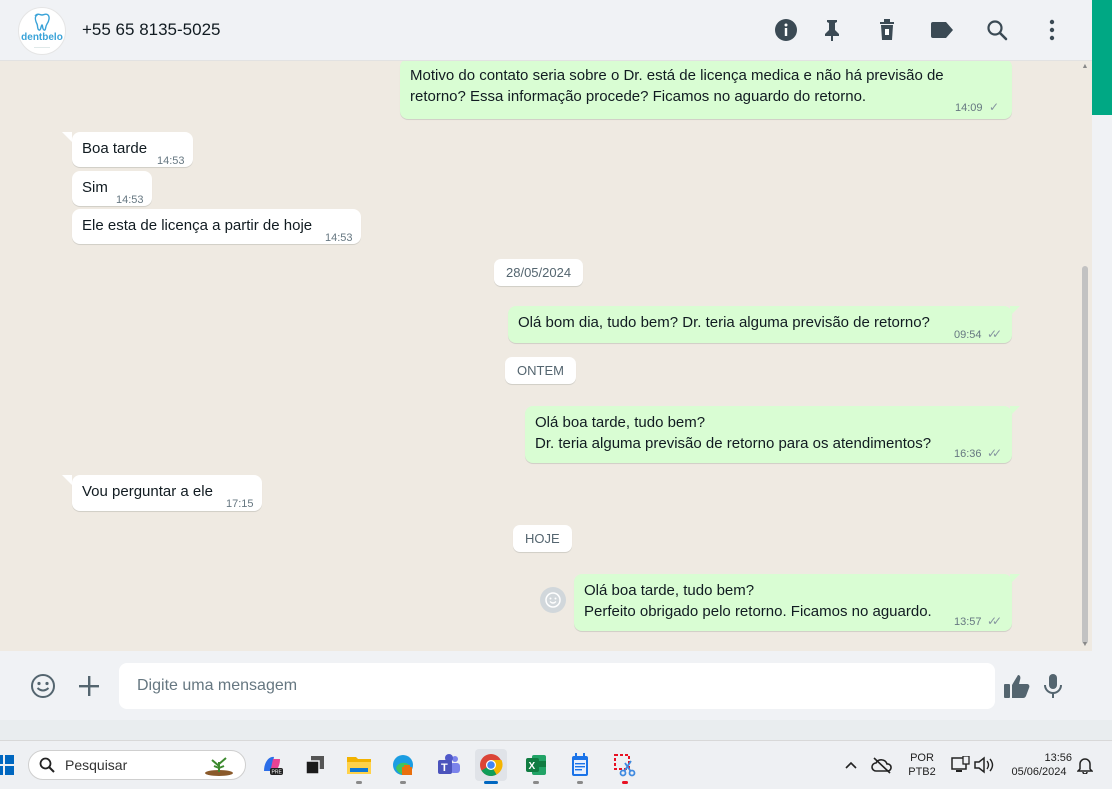 Image resolution: width=1112 pixels, height=789 pixels. What do you see at coordinates (580, 766) in the screenshot?
I see `notepad-icon` at bounding box center [580, 766].